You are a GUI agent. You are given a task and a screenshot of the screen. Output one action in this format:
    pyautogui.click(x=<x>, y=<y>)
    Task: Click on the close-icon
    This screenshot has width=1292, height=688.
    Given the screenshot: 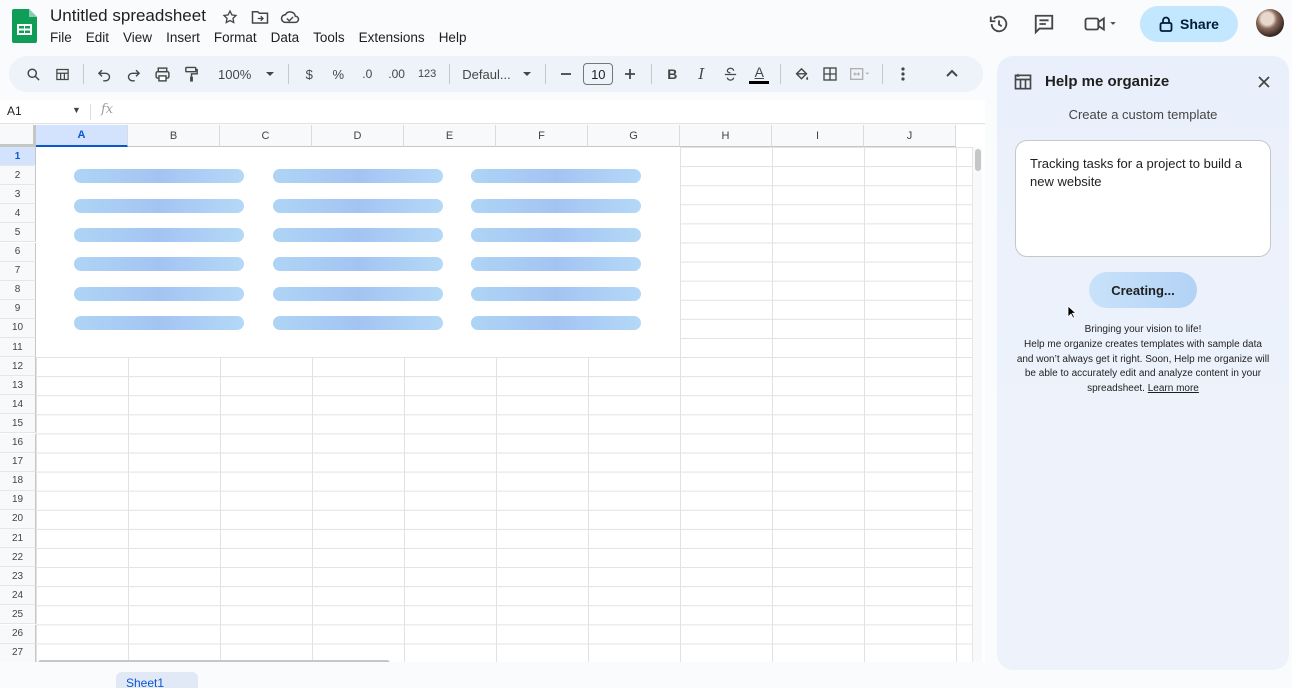 What is the action you would take?
    pyautogui.click(x=1264, y=82)
    